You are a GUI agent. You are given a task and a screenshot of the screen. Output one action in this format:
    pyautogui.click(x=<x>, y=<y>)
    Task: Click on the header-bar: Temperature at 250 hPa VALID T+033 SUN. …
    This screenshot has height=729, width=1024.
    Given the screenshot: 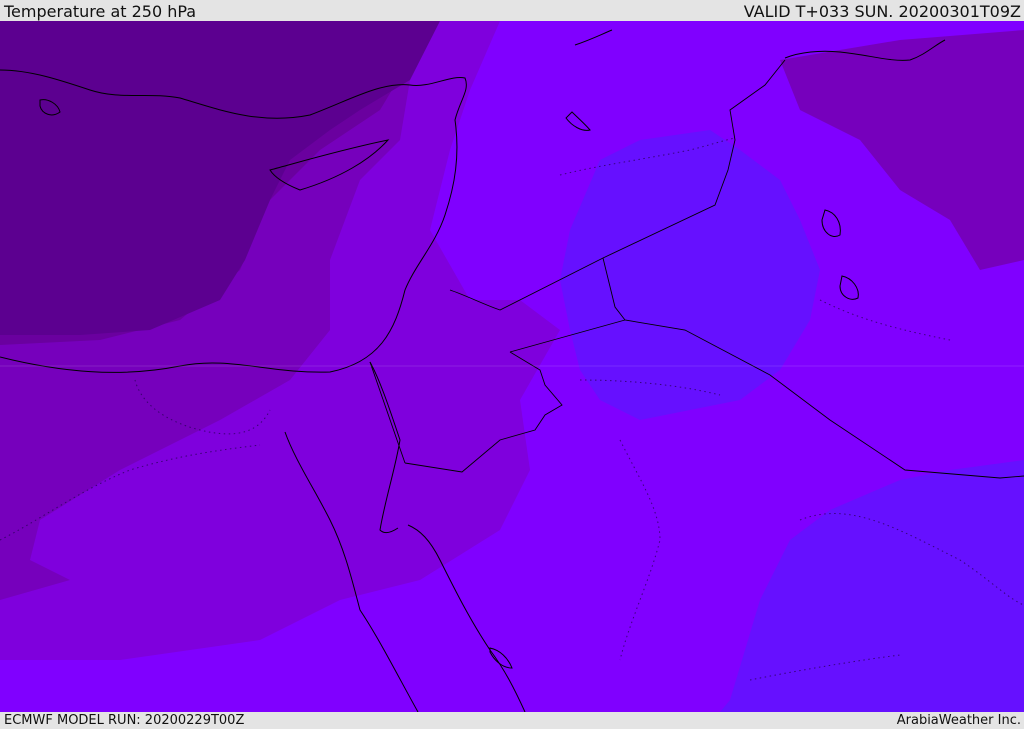 What is the action you would take?
    pyautogui.click(x=512, y=10)
    